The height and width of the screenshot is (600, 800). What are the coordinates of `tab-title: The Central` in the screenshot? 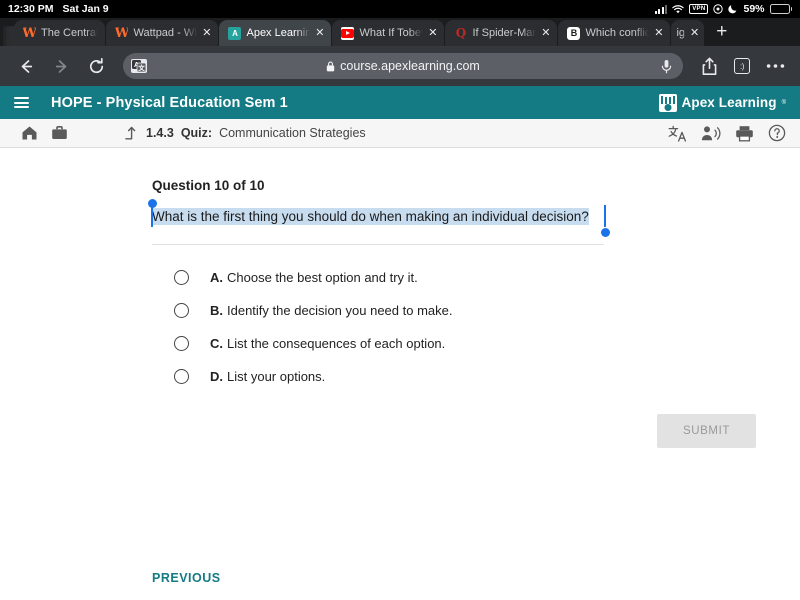 It's located at (70, 33).